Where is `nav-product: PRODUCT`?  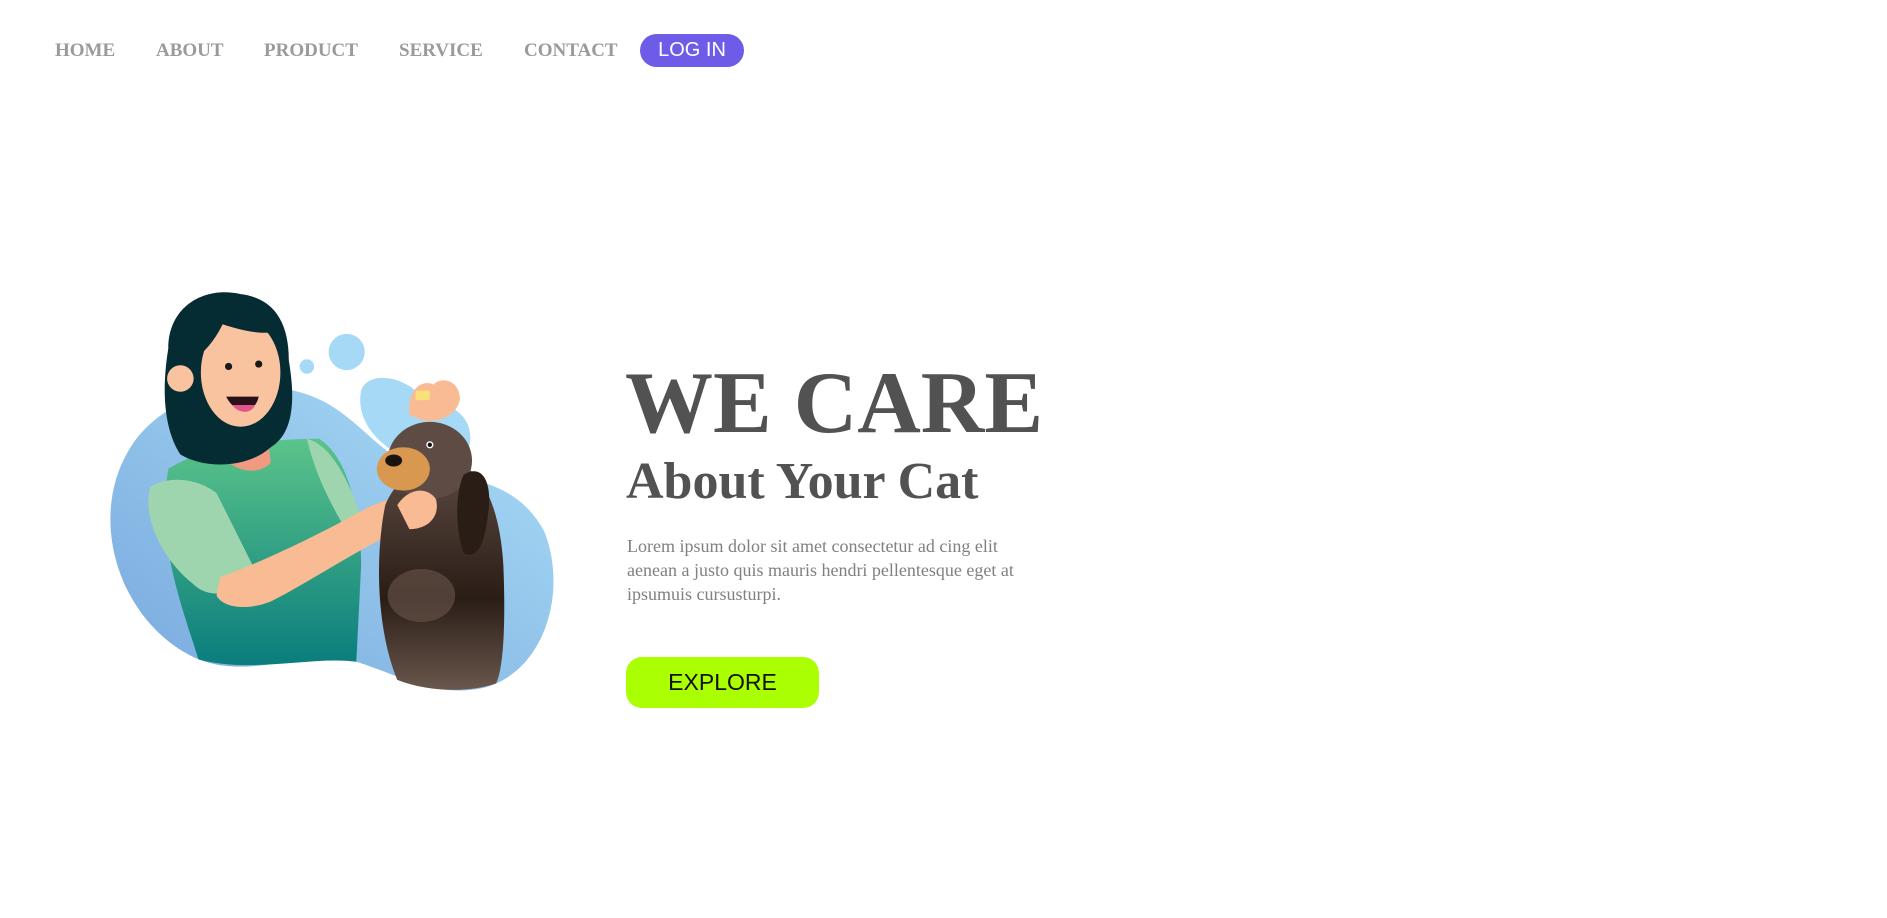
nav-product: PRODUCT is located at coordinates (311, 51).